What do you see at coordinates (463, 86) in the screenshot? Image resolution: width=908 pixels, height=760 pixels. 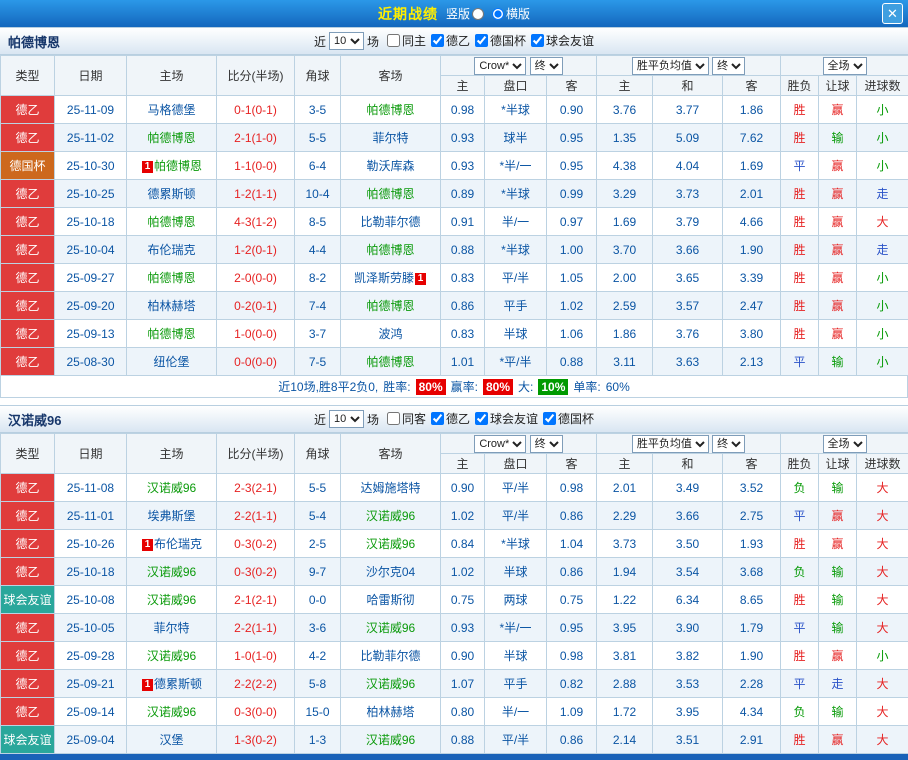 I see `col-odds-home: 主` at bounding box center [463, 86].